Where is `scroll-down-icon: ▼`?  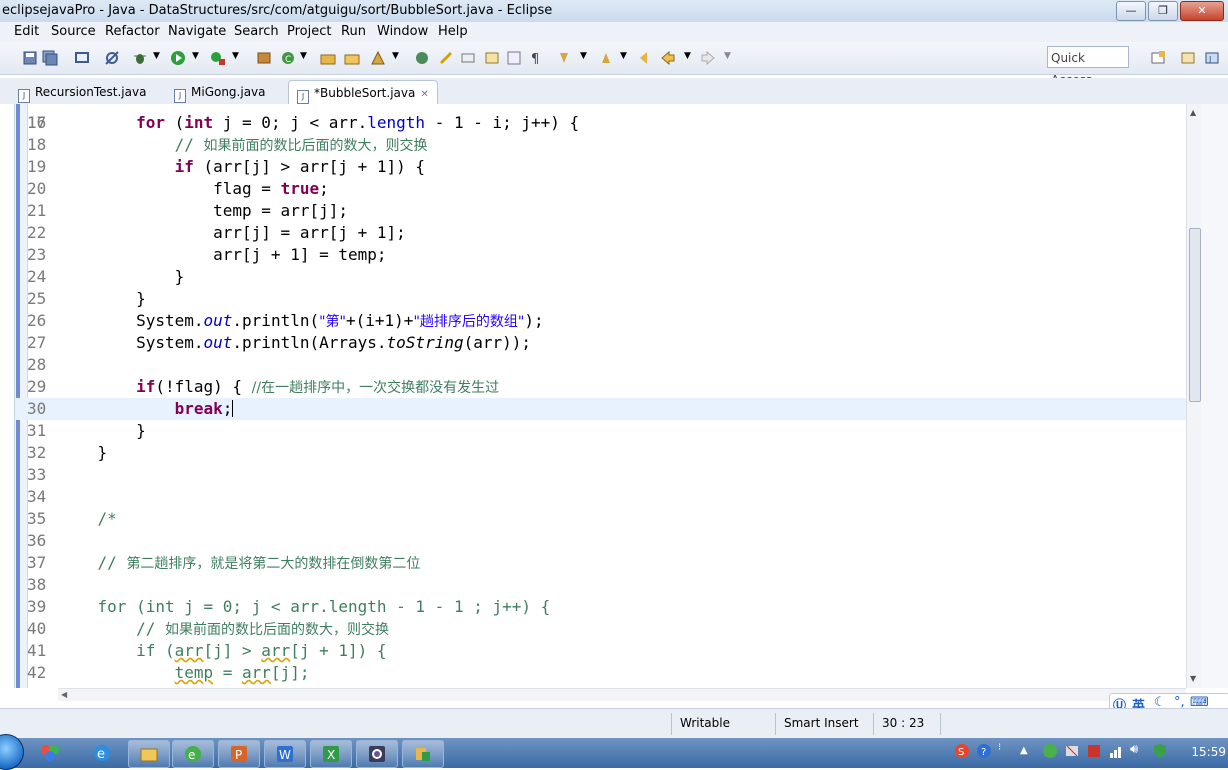
scroll-down-icon: ▼ is located at coordinates (1193, 678).